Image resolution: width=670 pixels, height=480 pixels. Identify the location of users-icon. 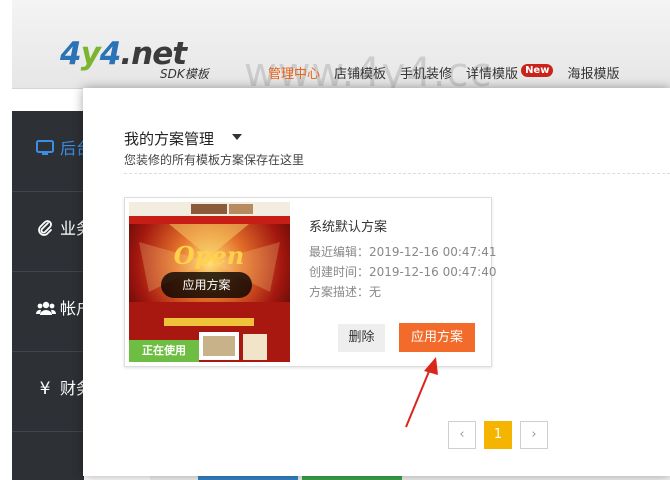
(46, 309).